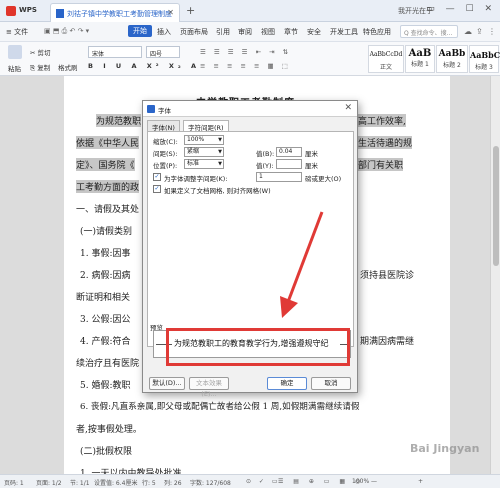  I want to click on zoom-level: 100% —, so click(364, 481).